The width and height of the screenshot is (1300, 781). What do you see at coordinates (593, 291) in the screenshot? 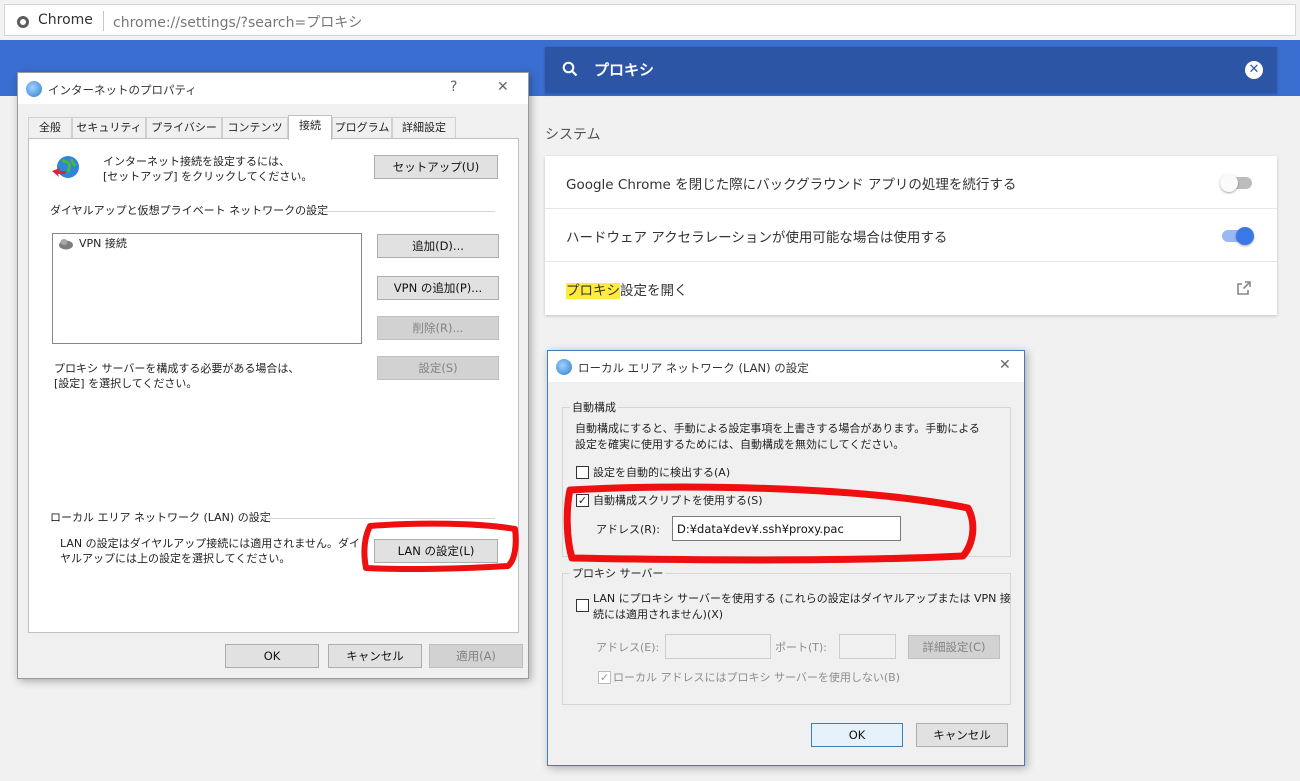
I see `search-highlight: プロキシ` at bounding box center [593, 291].